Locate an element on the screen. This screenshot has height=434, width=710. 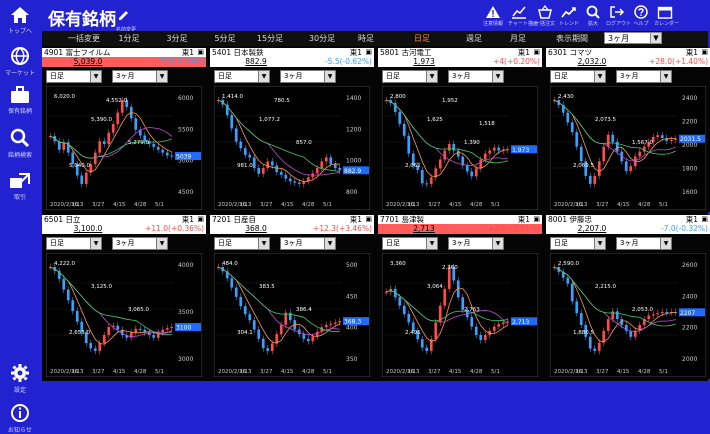
bulk-order-button: 一括注文 is located at coordinates (545, 16).